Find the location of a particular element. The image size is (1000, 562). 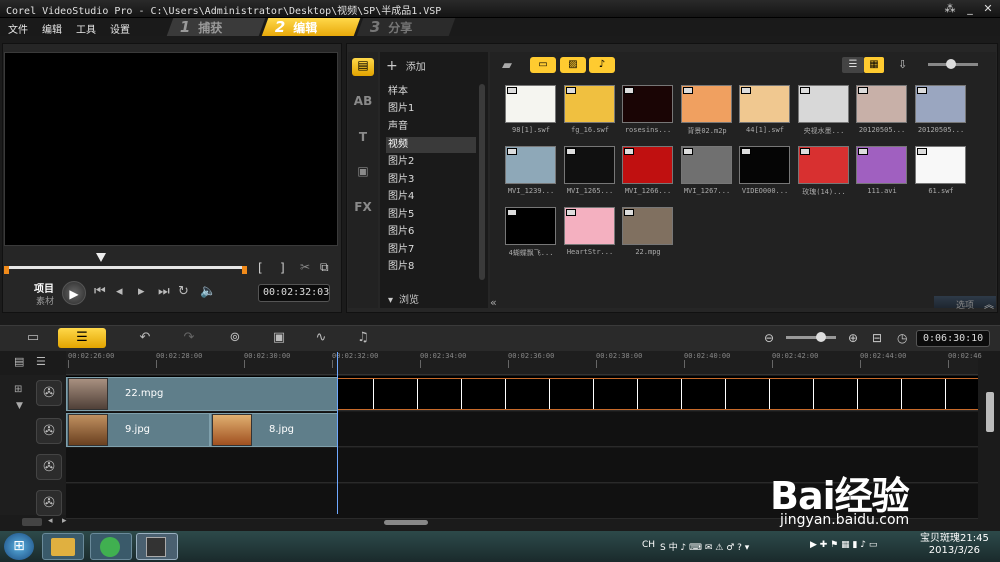

browse-button: ▾ 浏览 is located at coordinates (403, 298).